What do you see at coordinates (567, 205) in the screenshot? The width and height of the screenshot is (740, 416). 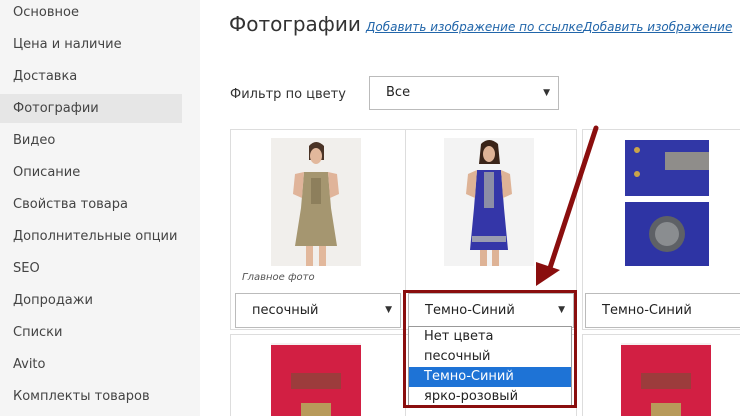 I see `annotation-arrow` at bounding box center [567, 205].